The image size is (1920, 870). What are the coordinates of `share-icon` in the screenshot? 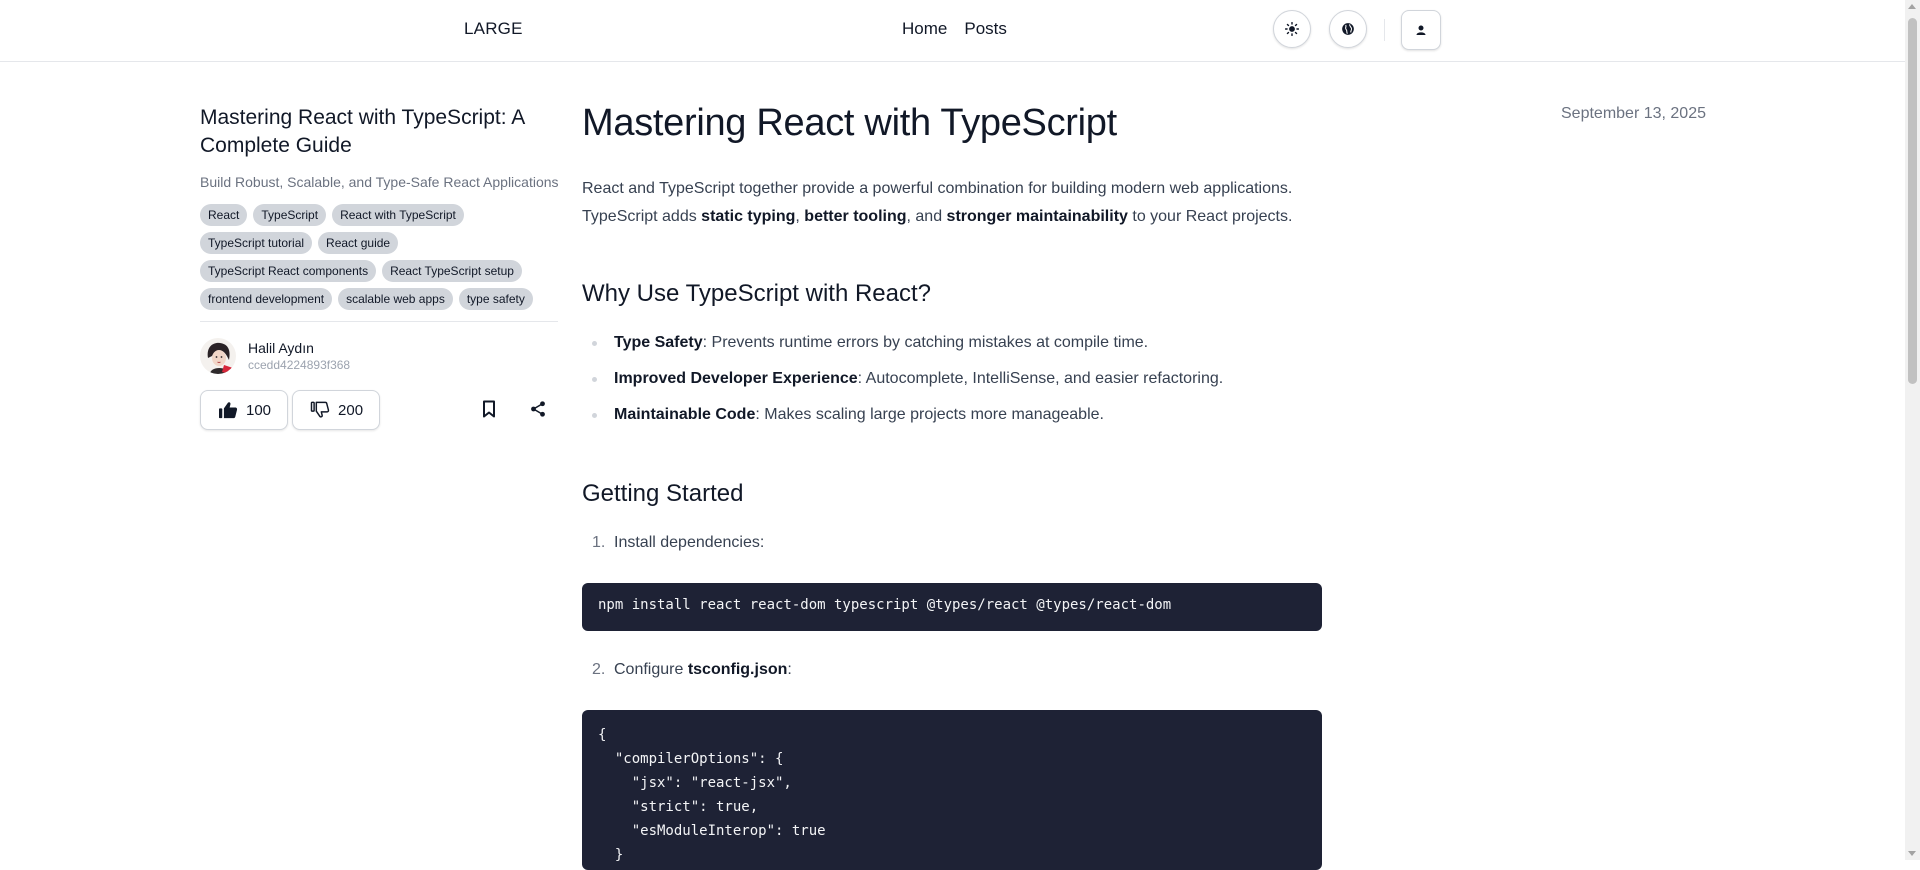 It's located at (538, 409).